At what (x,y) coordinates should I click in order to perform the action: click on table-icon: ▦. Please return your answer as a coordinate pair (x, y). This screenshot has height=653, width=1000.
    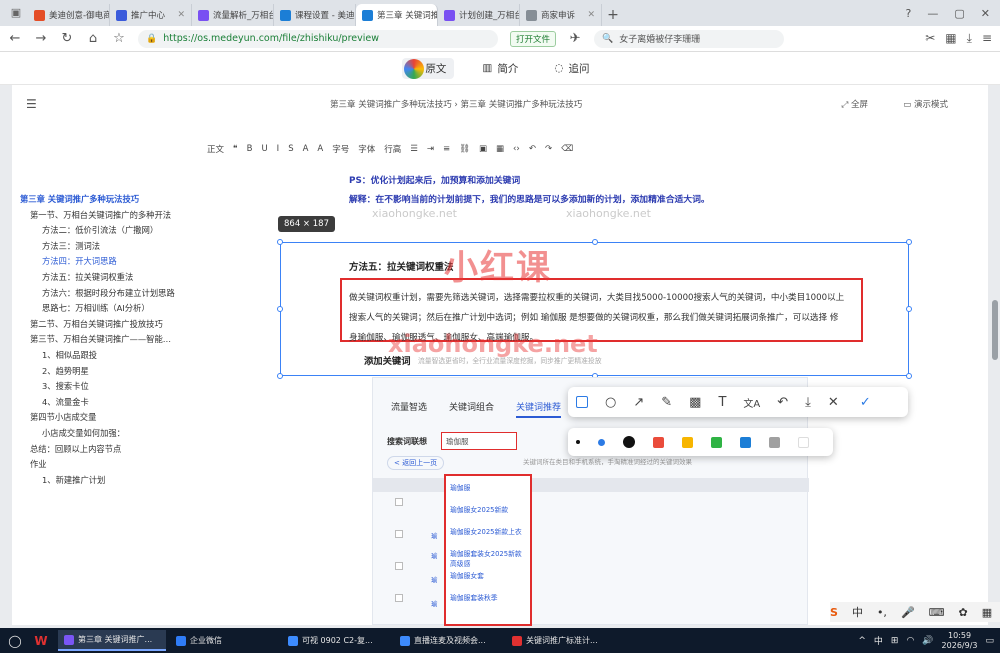
    Looking at the image, I should click on (500, 149).